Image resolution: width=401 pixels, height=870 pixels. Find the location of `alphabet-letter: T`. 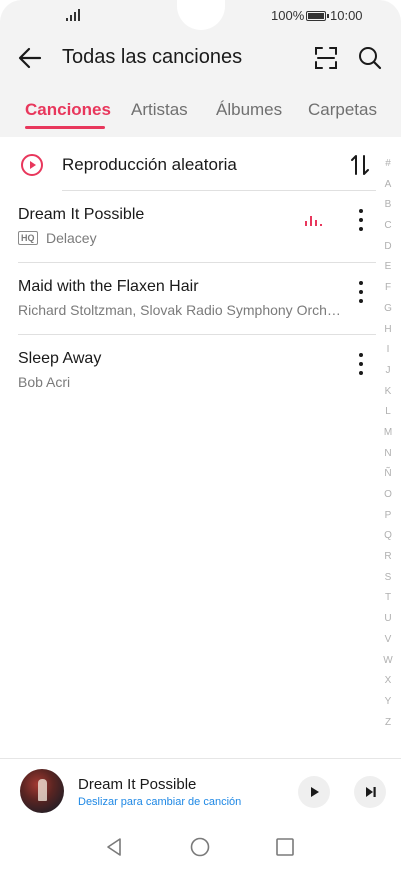

alphabet-letter: T is located at coordinates (388, 598).